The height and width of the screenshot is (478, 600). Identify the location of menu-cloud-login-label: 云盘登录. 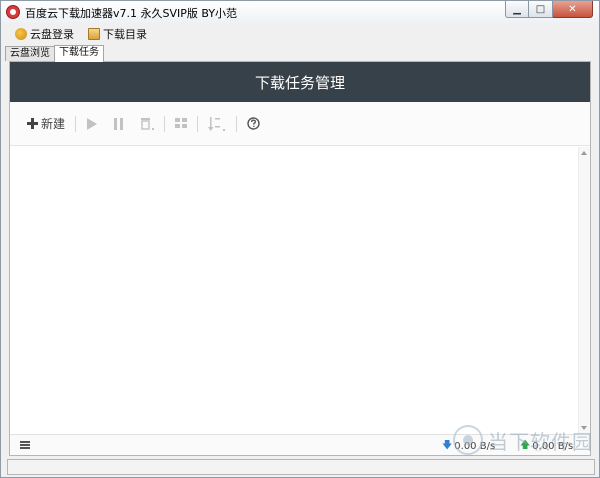
(52, 34).